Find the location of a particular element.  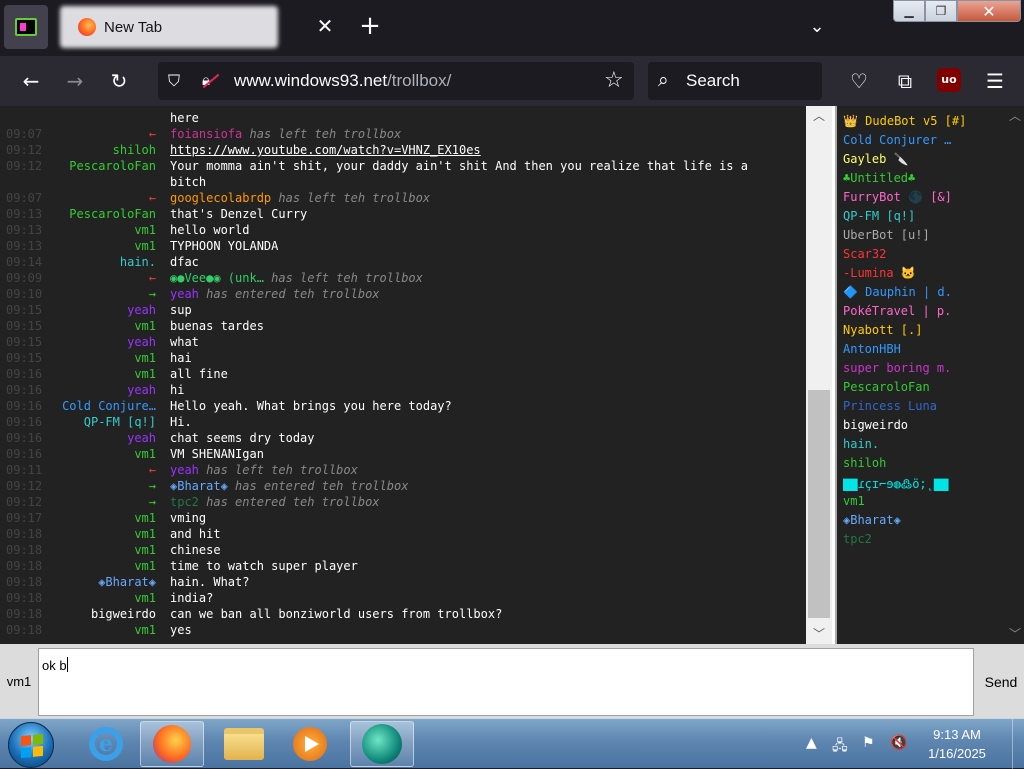

url-bar: ⛉ 🔒︎ www.windows93.net/trollbox/ ☆ is located at coordinates (396, 81).